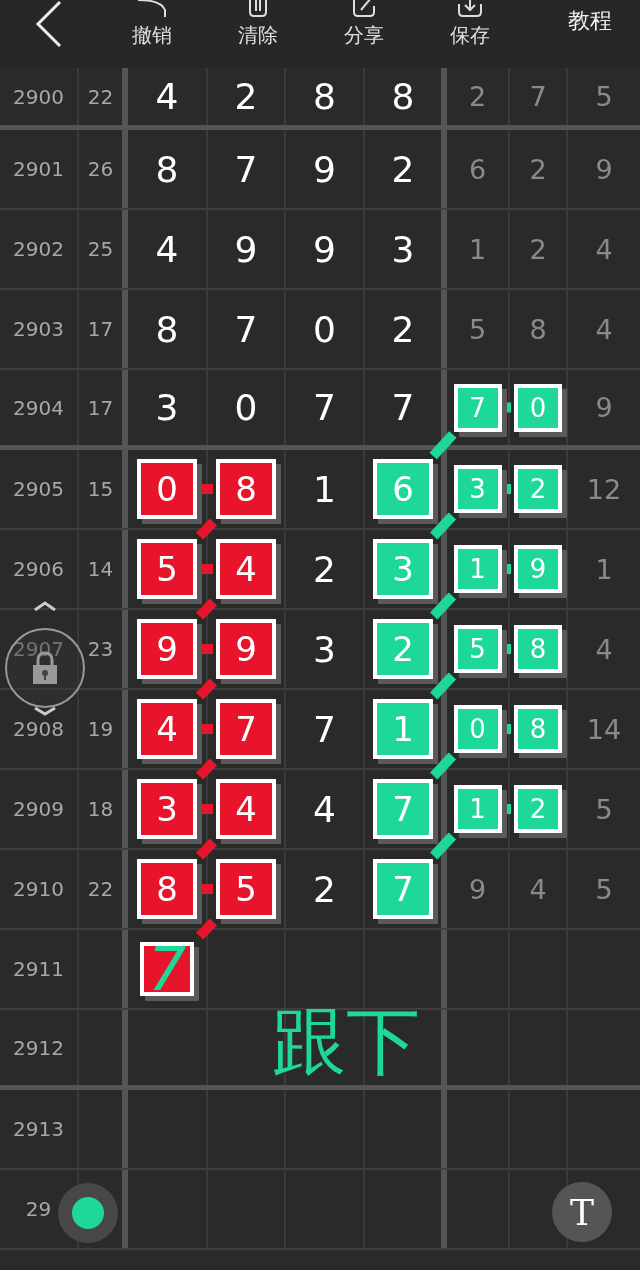 The width and height of the screenshot is (640, 1270). What do you see at coordinates (100, 569) in the screenshot?
I see `sum-value: 14` at bounding box center [100, 569].